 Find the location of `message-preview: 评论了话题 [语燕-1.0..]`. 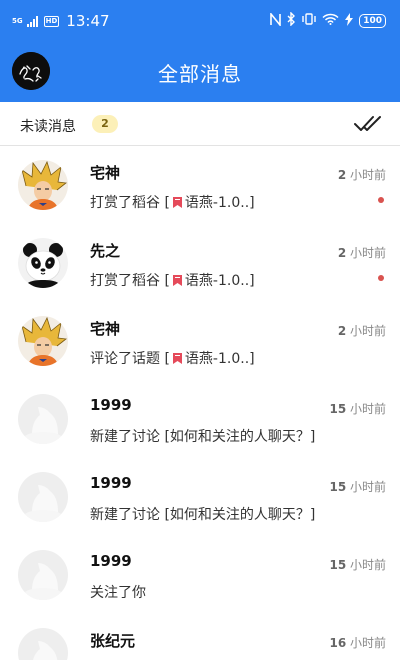

message-preview: 评论了话题 [语燕-1.0..] is located at coordinates (172, 359).